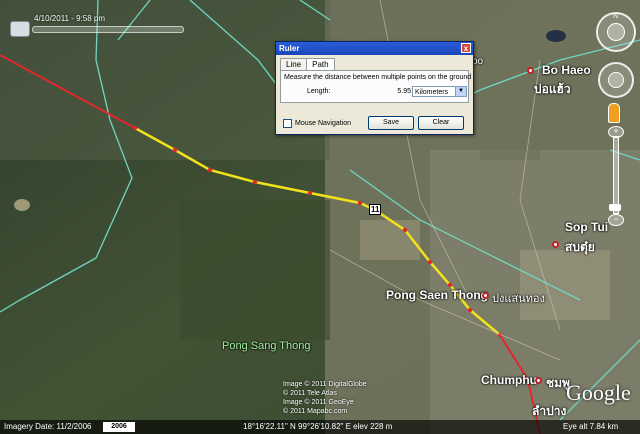  What do you see at coordinates (108, 29) in the screenshot?
I see `time-slider-track` at bounding box center [108, 29].